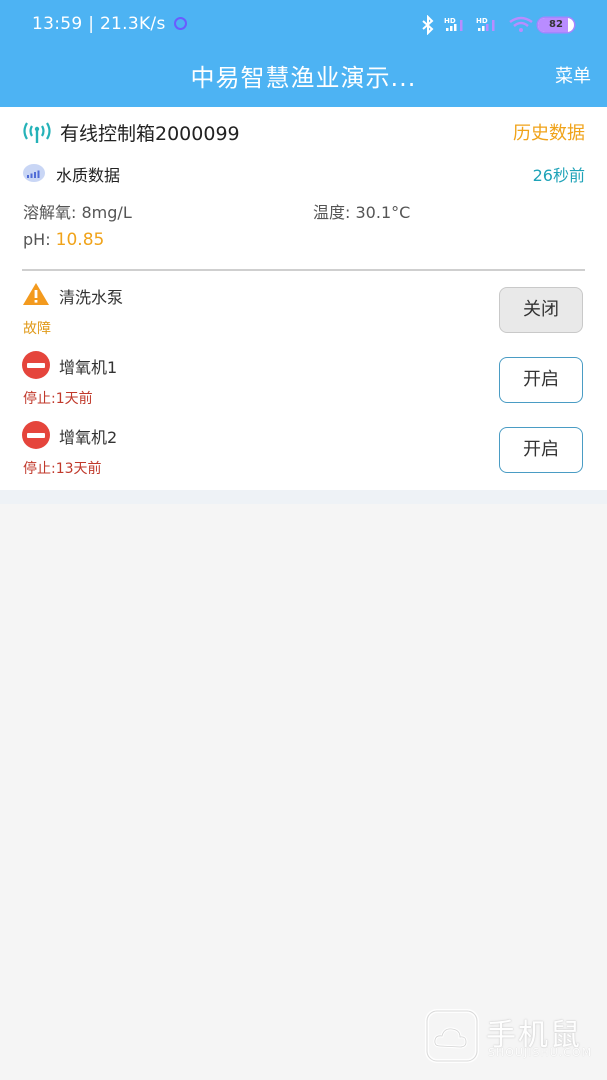  I want to click on status-time: 13:59 | 21.3K/s, so click(99, 24).